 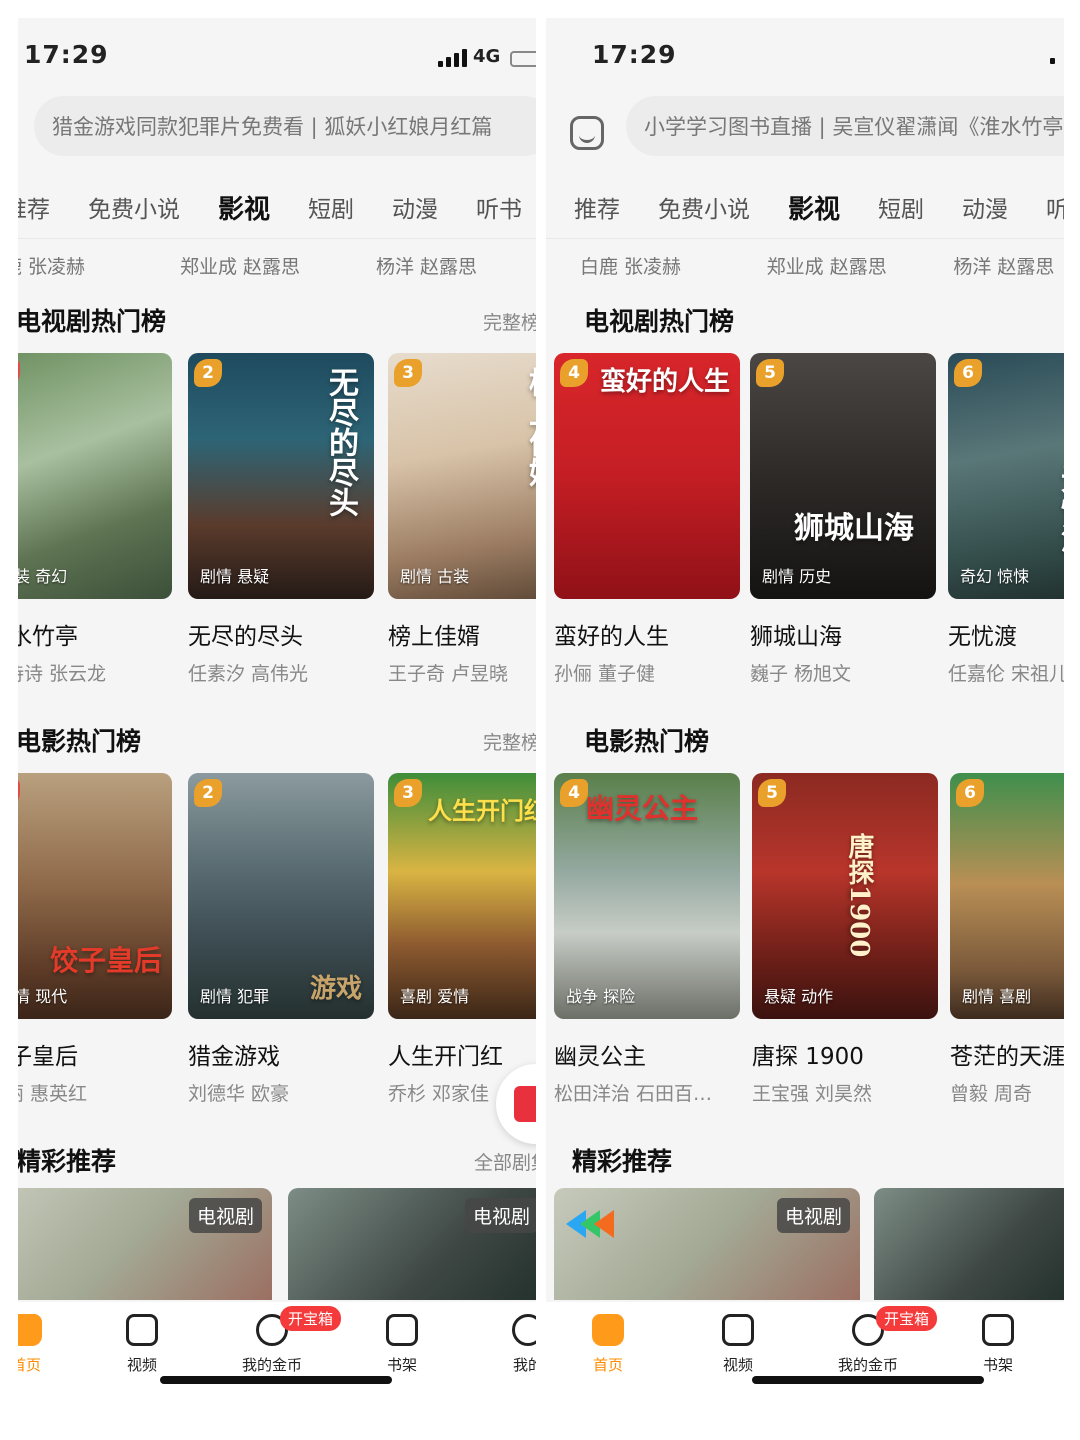 What do you see at coordinates (607, 1365) in the screenshot?
I see `nav-label: 首页` at bounding box center [607, 1365].